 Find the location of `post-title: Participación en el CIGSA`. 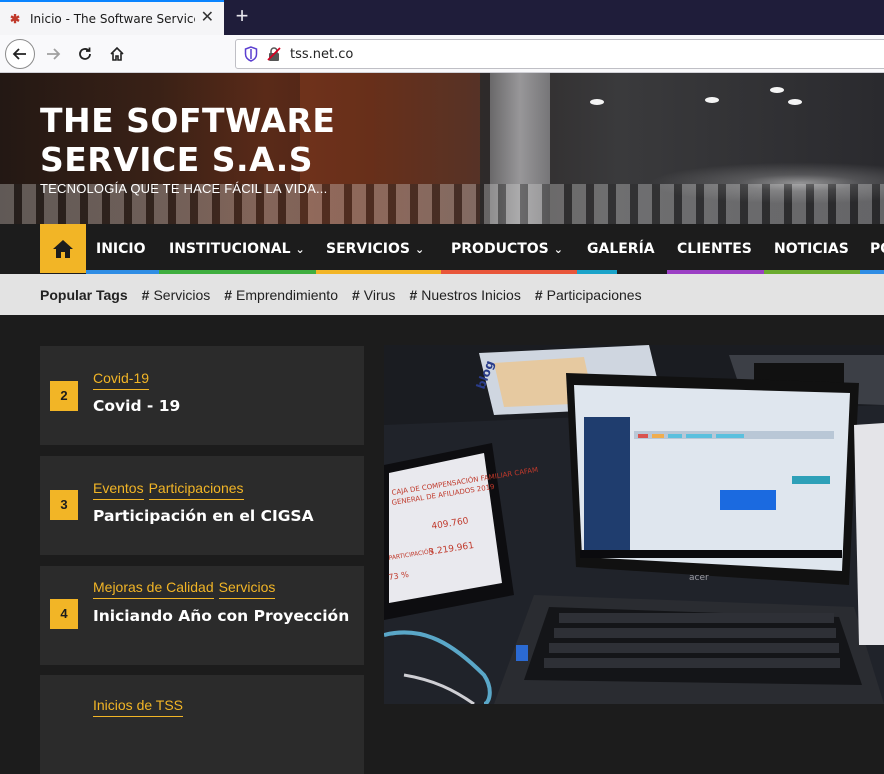

post-title: Participación en el CIGSA is located at coordinates (223, 516).